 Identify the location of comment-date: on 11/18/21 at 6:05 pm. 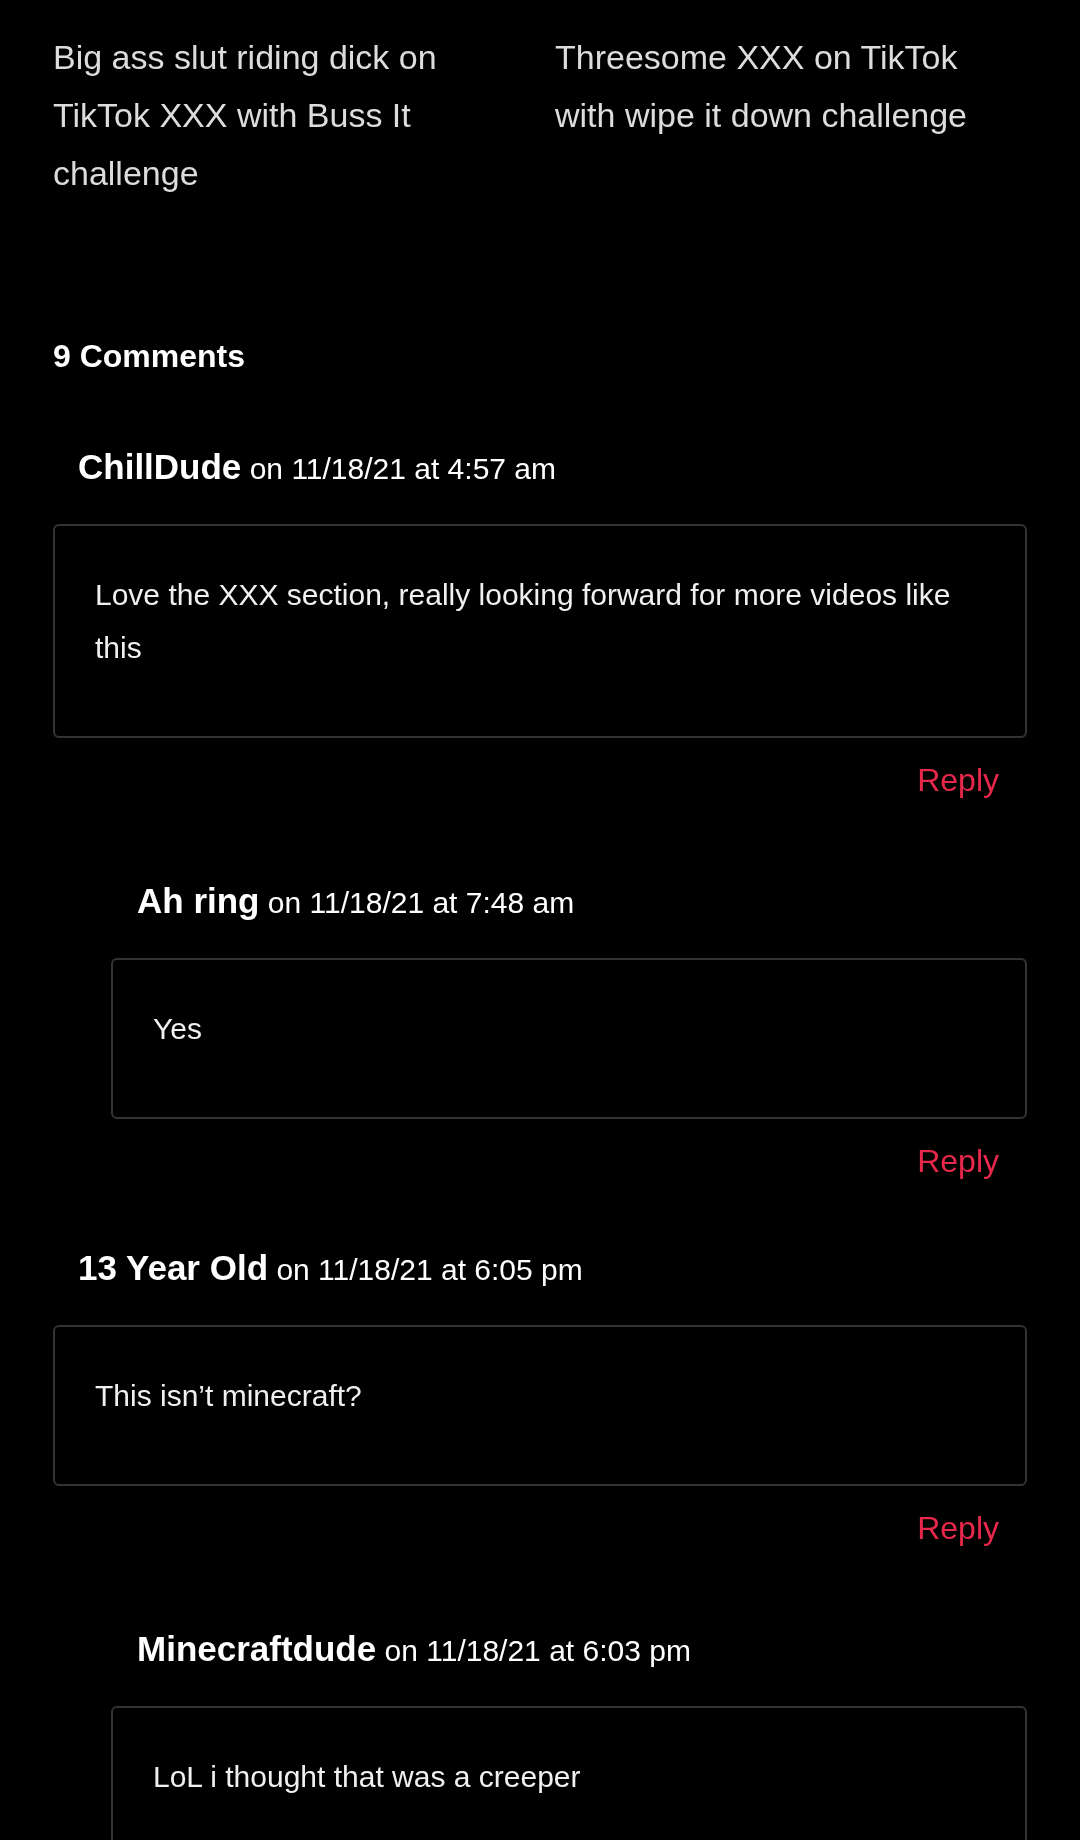
(429, 1269).